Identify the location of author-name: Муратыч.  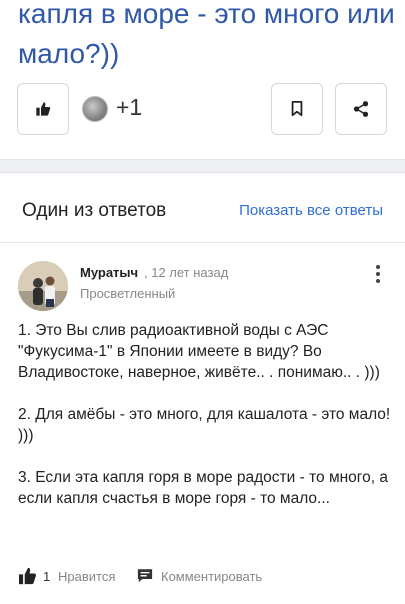
(109, 272).